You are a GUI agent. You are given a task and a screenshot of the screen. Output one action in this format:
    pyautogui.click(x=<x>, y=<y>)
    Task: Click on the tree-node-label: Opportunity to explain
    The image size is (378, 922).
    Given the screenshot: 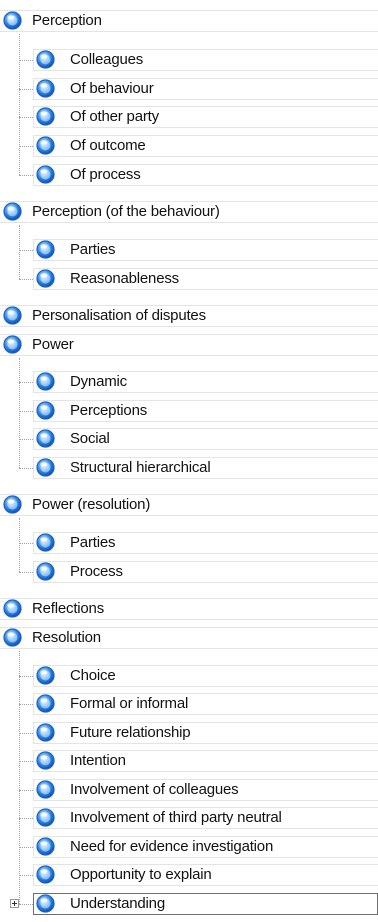 What is the action you would take?
    pyautogui.click(x=141, y=874)
    